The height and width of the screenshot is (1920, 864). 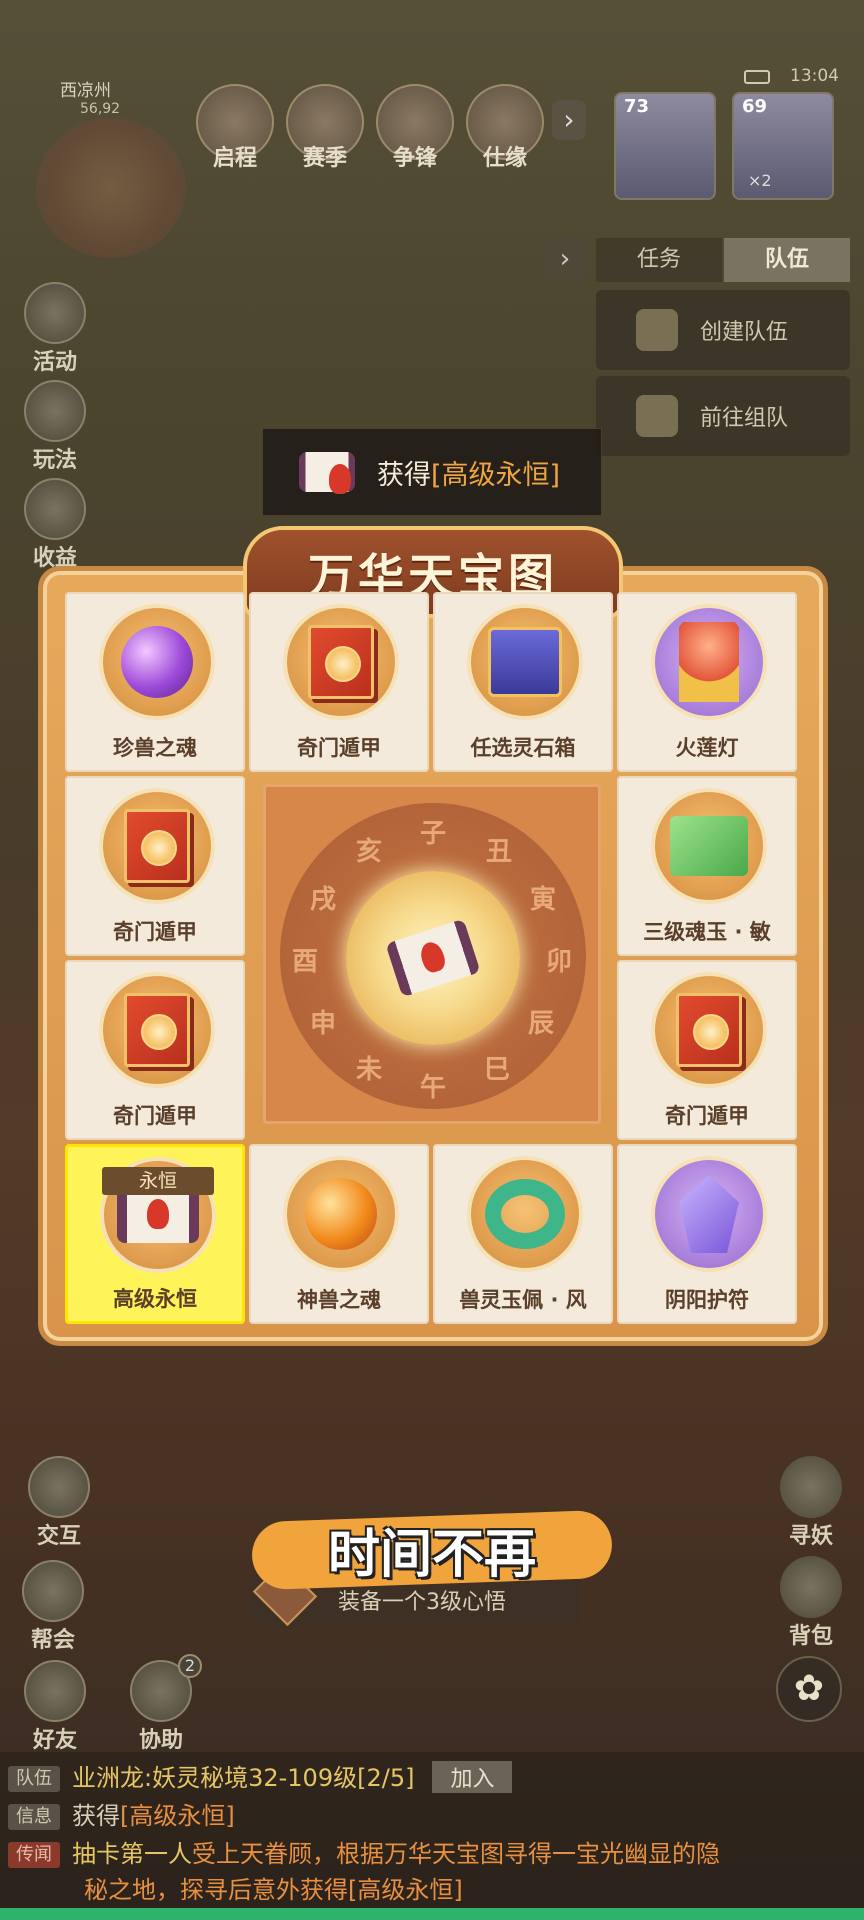 I want to click on wheel-glyph: 辰, so click(x=541, y=1024).